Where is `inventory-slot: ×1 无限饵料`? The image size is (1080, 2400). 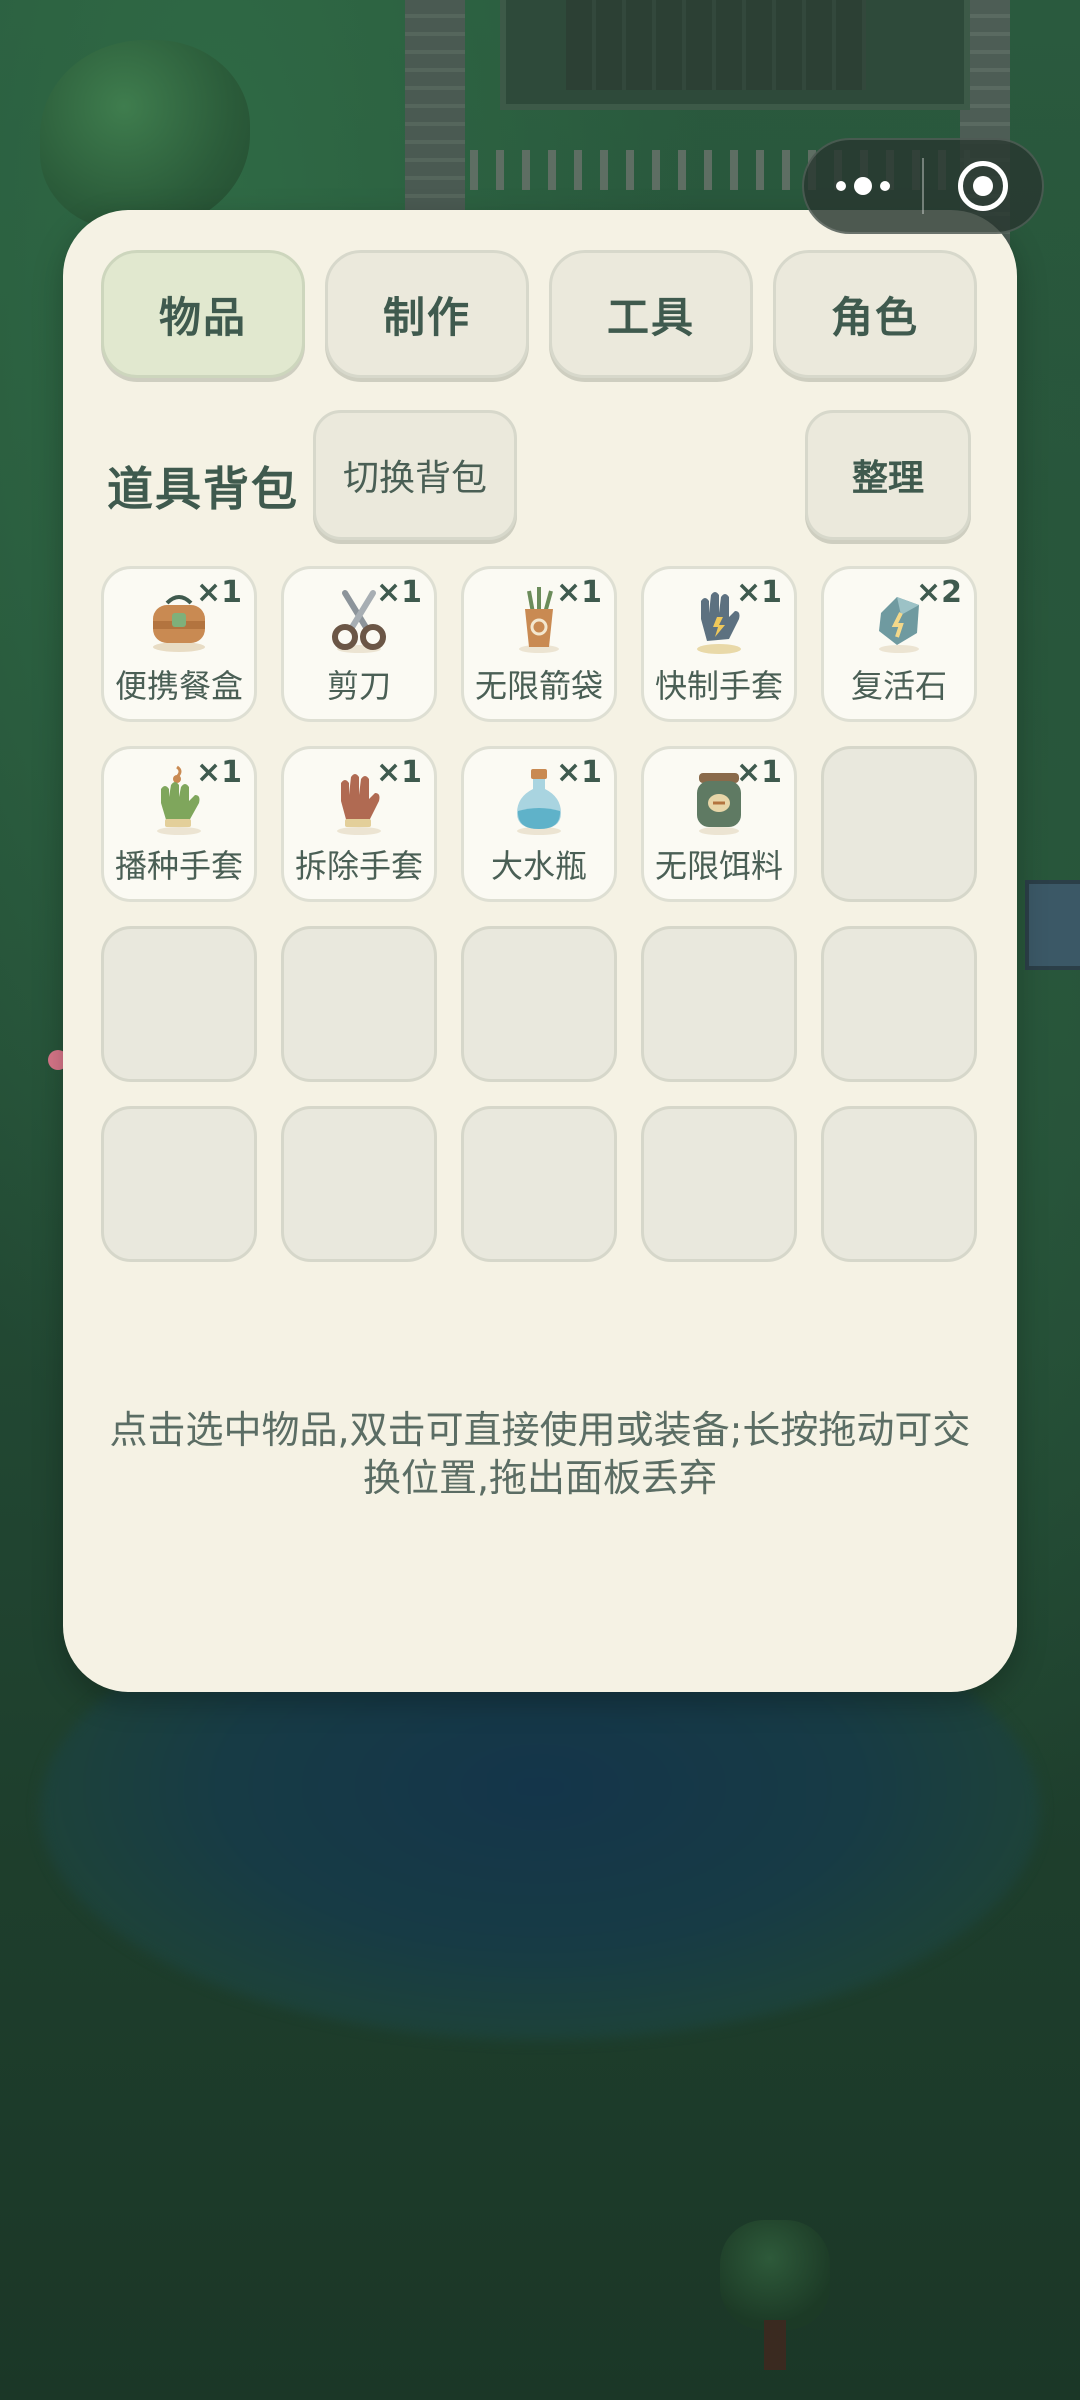 inventory-slot: ×1 无限饵料 is located at coordinates (719, 824).